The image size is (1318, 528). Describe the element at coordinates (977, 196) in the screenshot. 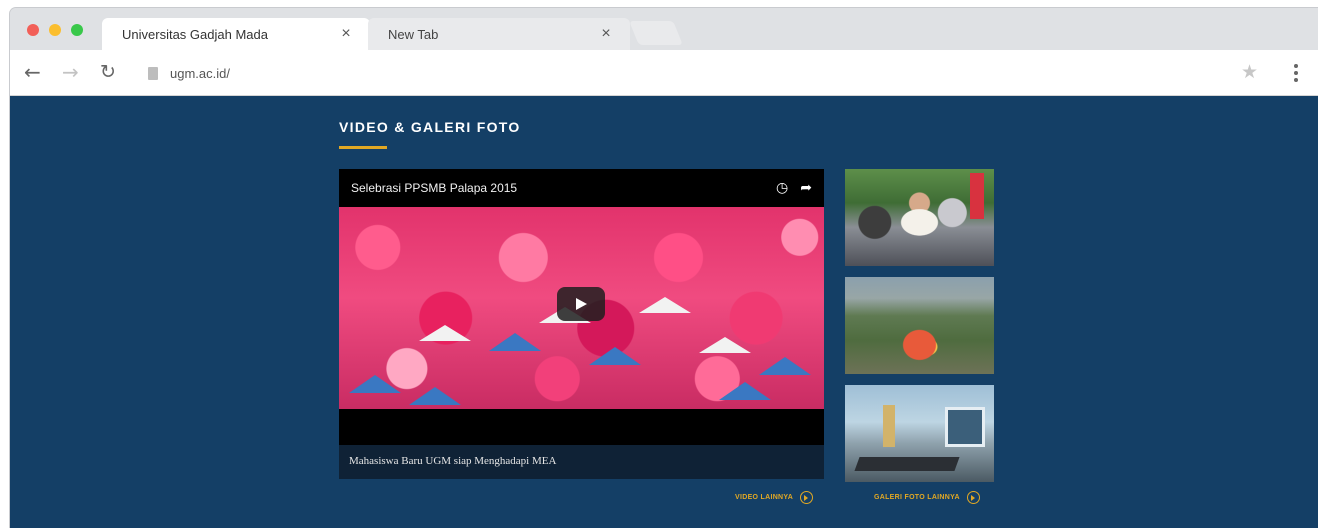

I see `decor-banner` at that location.